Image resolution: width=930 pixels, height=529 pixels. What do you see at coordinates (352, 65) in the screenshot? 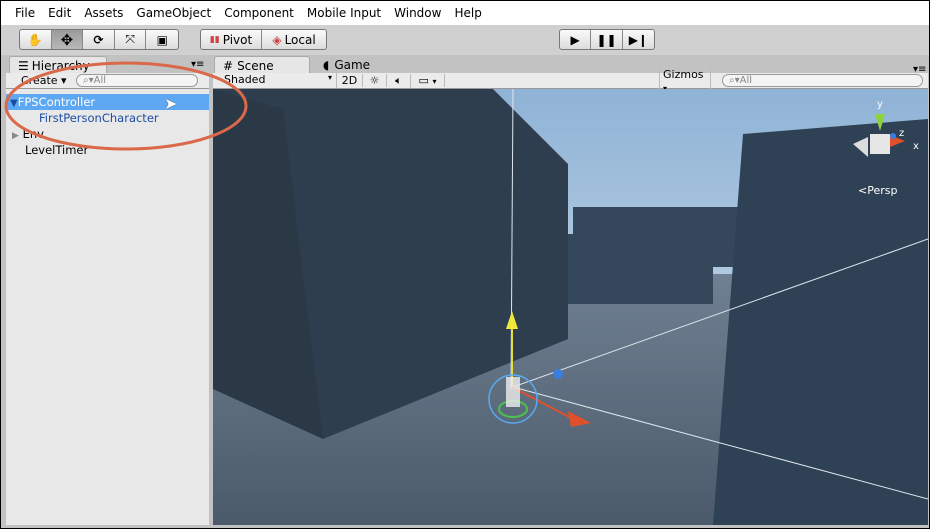
I see `game-tab-label: Game` at bounding box center [352, 65].